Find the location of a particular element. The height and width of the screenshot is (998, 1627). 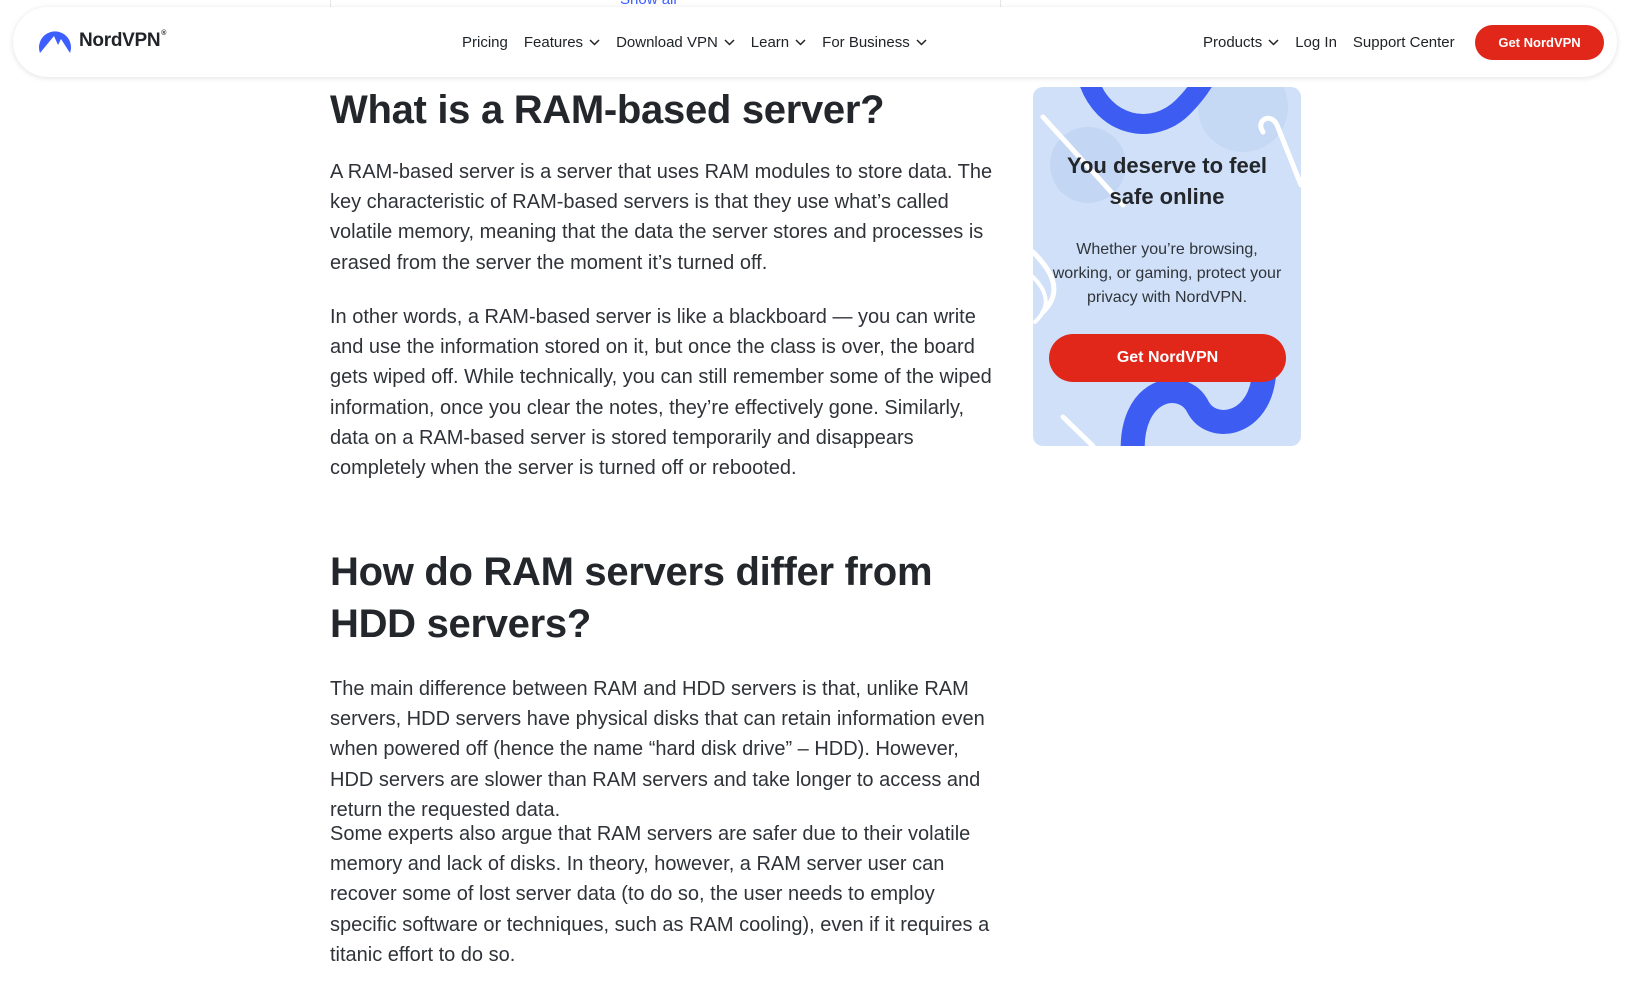

get-nordvpn-nav-button: Get NordVPN is located at coordinates (1539, 42).